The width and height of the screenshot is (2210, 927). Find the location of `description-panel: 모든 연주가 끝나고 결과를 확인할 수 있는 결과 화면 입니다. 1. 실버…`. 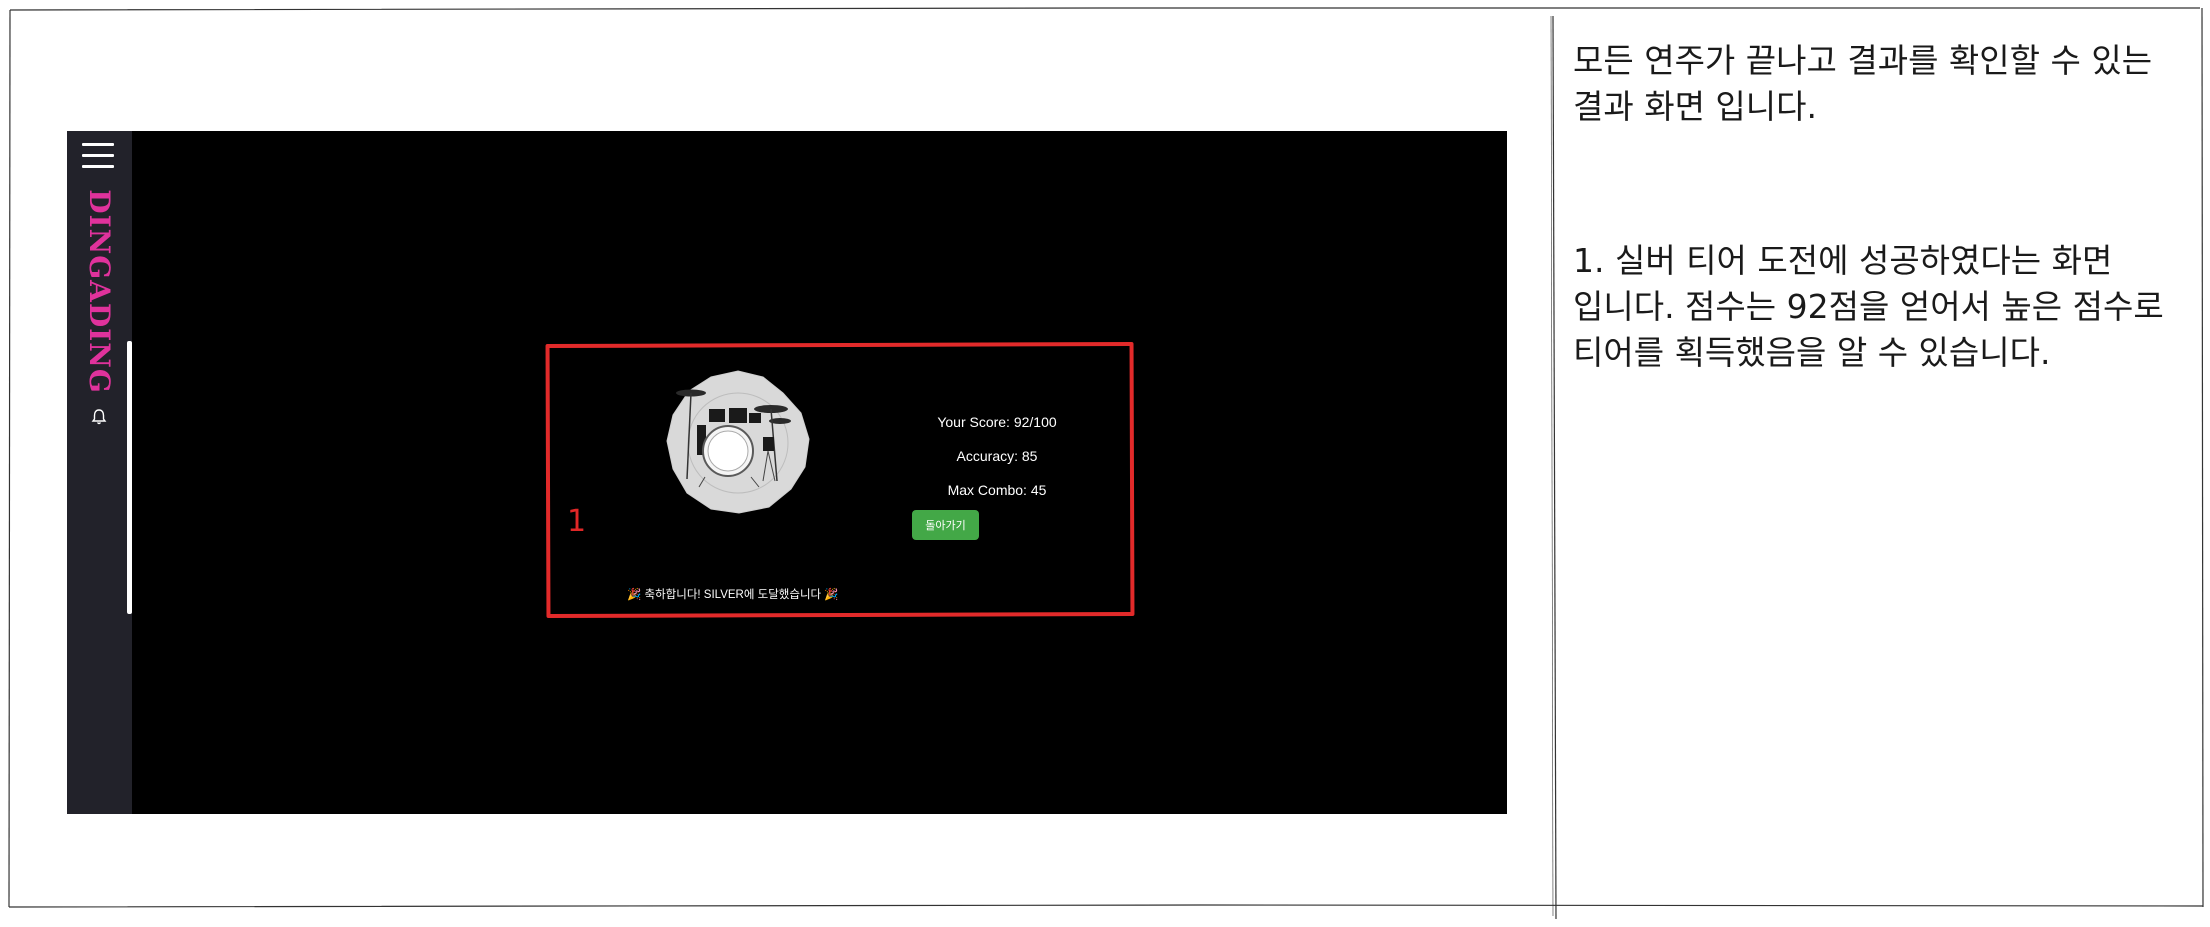

description-panel: 모든 연주가 끝나고 결과를 확인할 수 있는 결과 화면 입니다. 1. 실버… is located at coordinates (1884, 207).